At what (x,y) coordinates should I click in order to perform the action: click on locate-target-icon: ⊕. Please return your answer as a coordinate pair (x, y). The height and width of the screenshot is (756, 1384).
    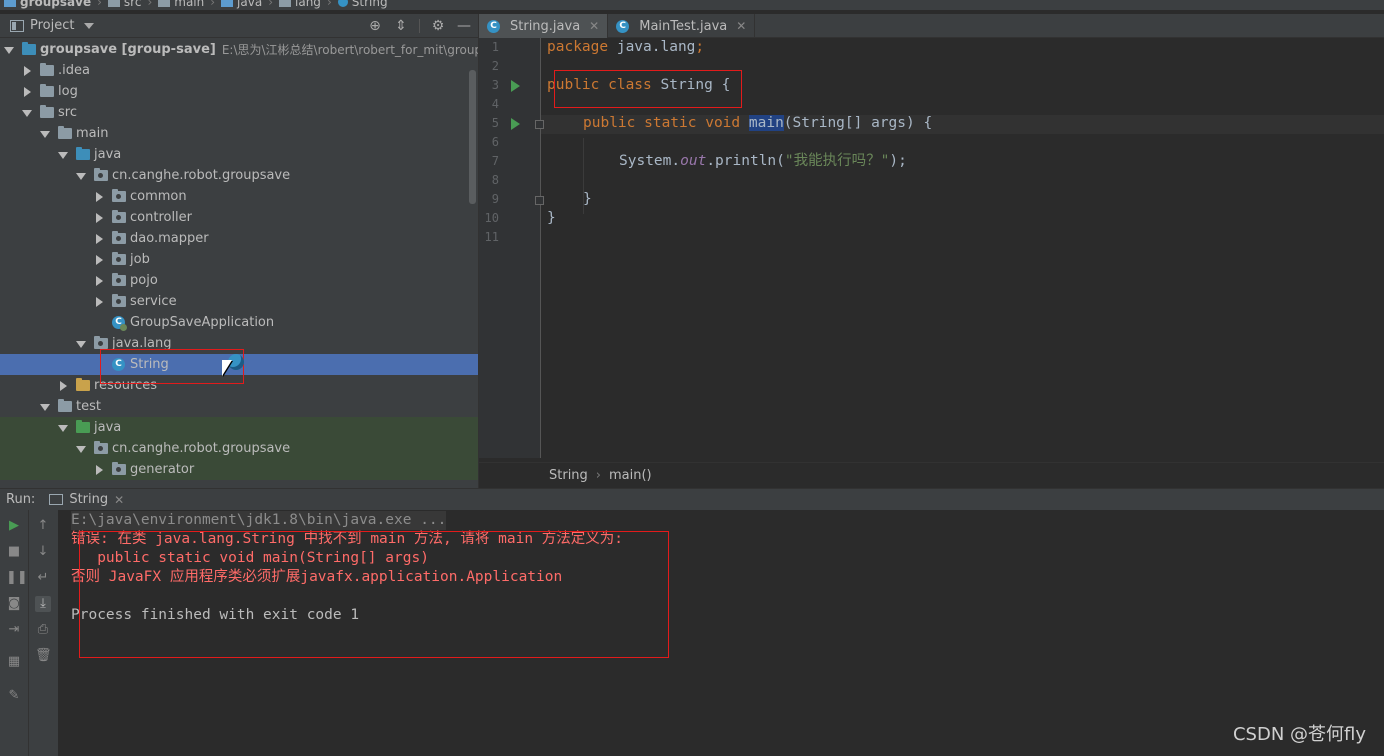
    Looking at the image, I should click on (375, 26).